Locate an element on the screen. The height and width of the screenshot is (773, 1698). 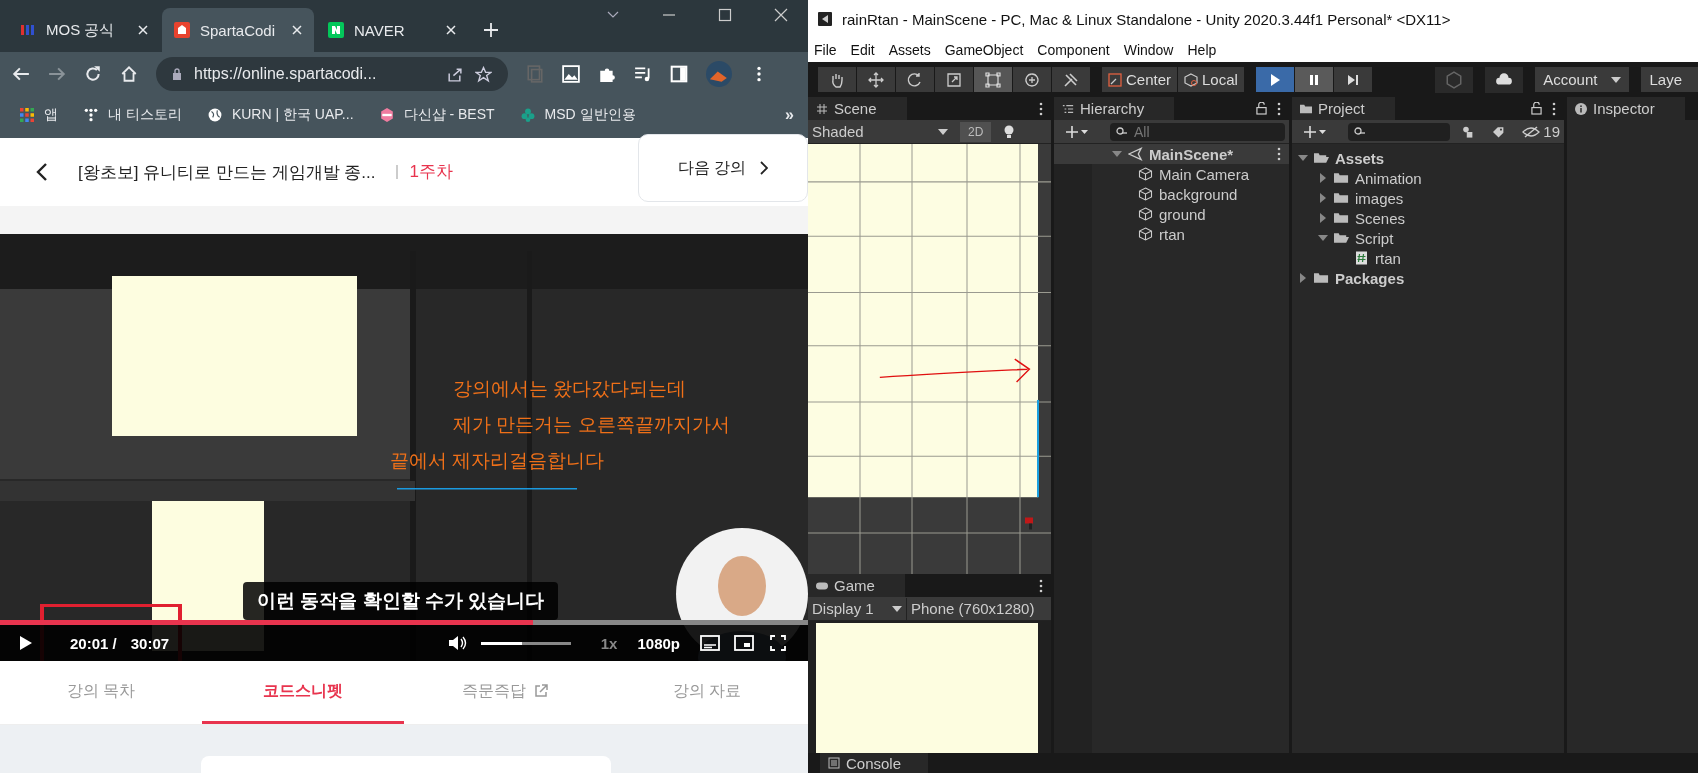
bookmark: MSD 일반인용 is located at coordinates (578, 115).